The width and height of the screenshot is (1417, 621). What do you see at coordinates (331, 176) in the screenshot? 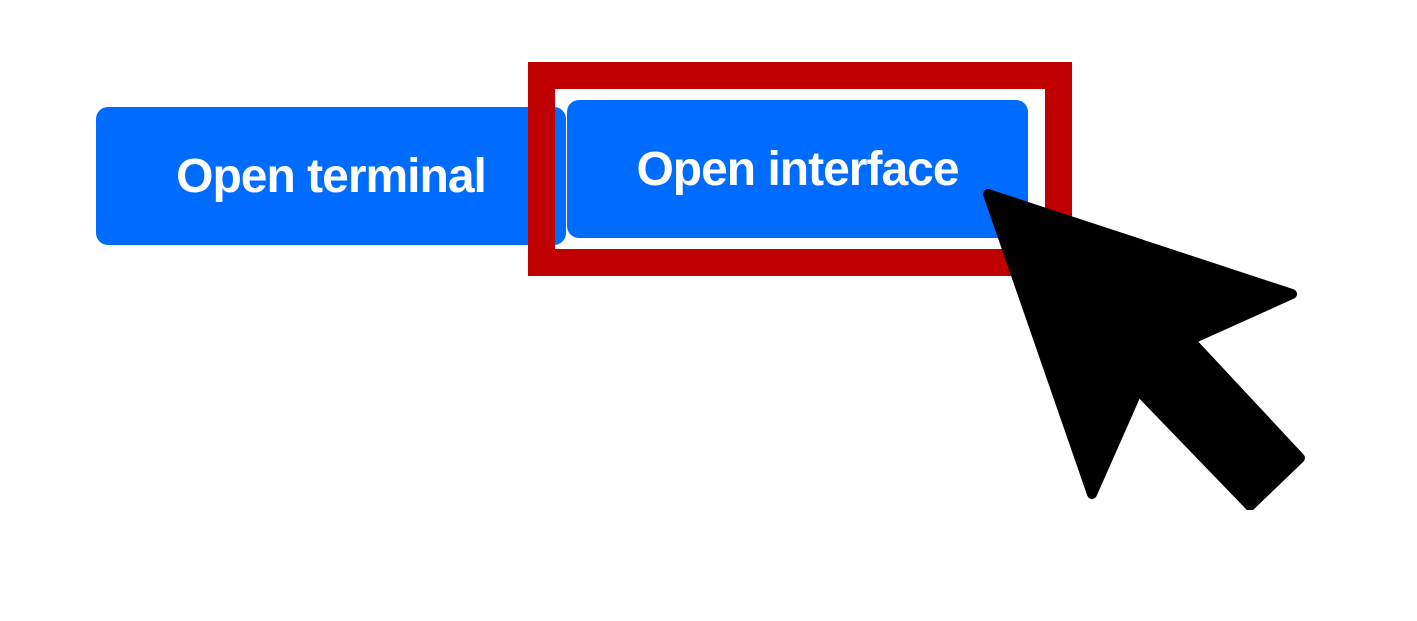
I see `open-terminal-button: Open terminal` at bounding box center [331, 176].